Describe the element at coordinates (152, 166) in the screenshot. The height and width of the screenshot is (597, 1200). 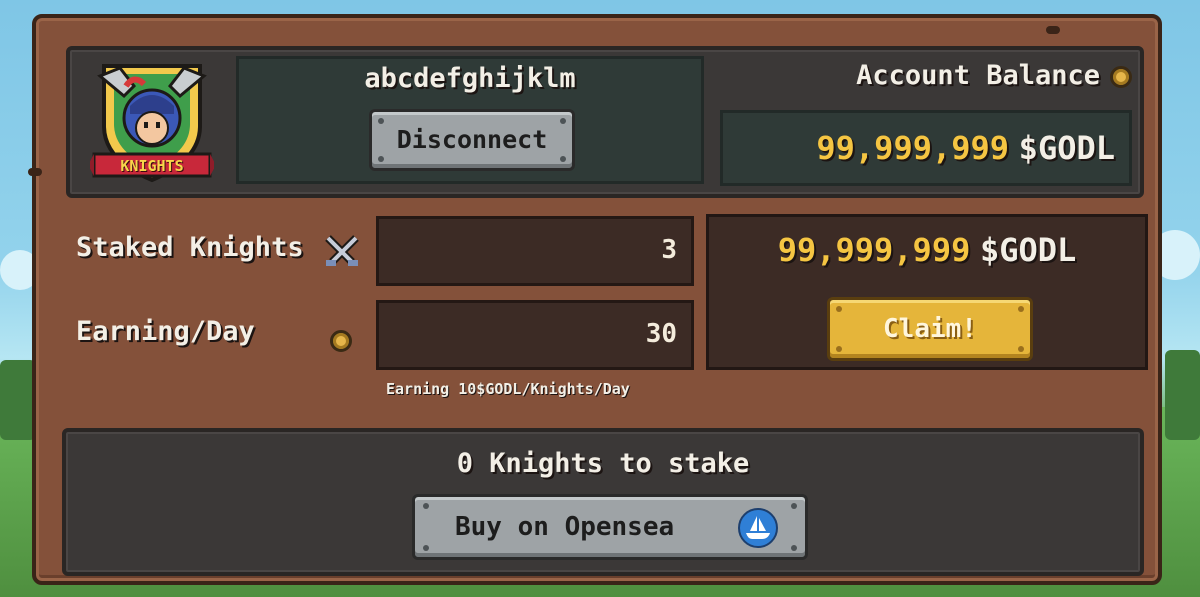
I see `logo-banner-text: KNIGHTS` at that location.